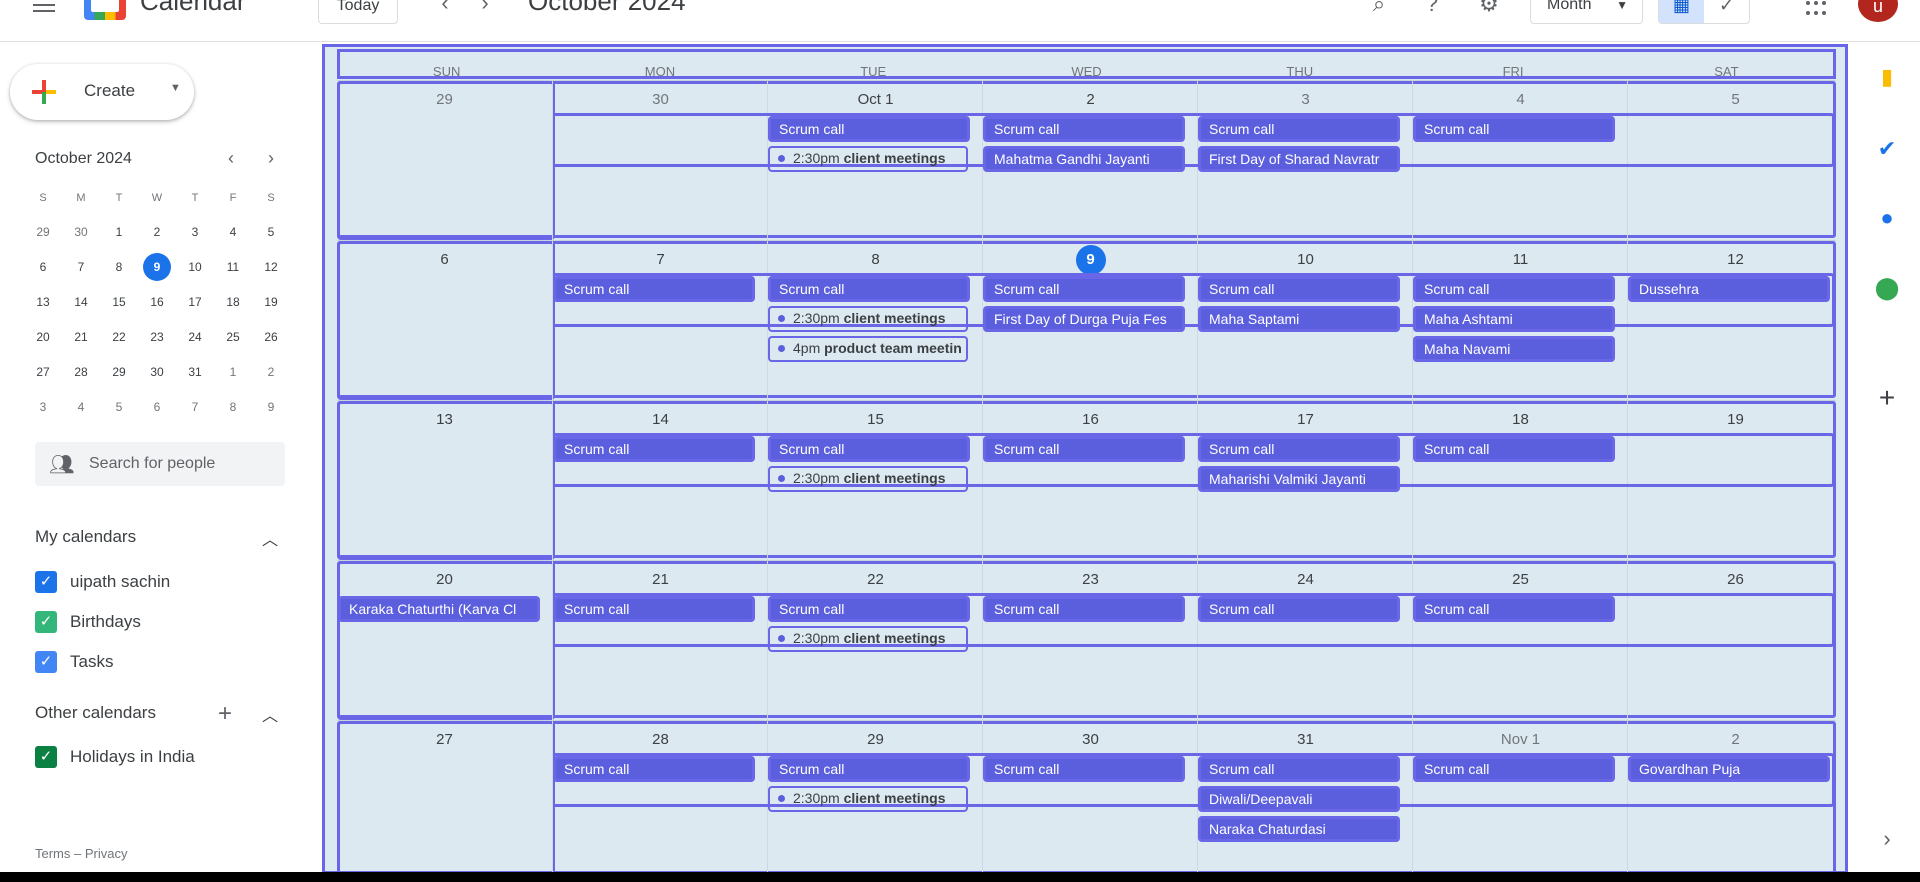 Image resolution: width=1920 pixels, height=882 pixels. What do you see at coordinates (660, 579) in the screenshot?
I see `day-number: 21` at bounding box center [660, 579].